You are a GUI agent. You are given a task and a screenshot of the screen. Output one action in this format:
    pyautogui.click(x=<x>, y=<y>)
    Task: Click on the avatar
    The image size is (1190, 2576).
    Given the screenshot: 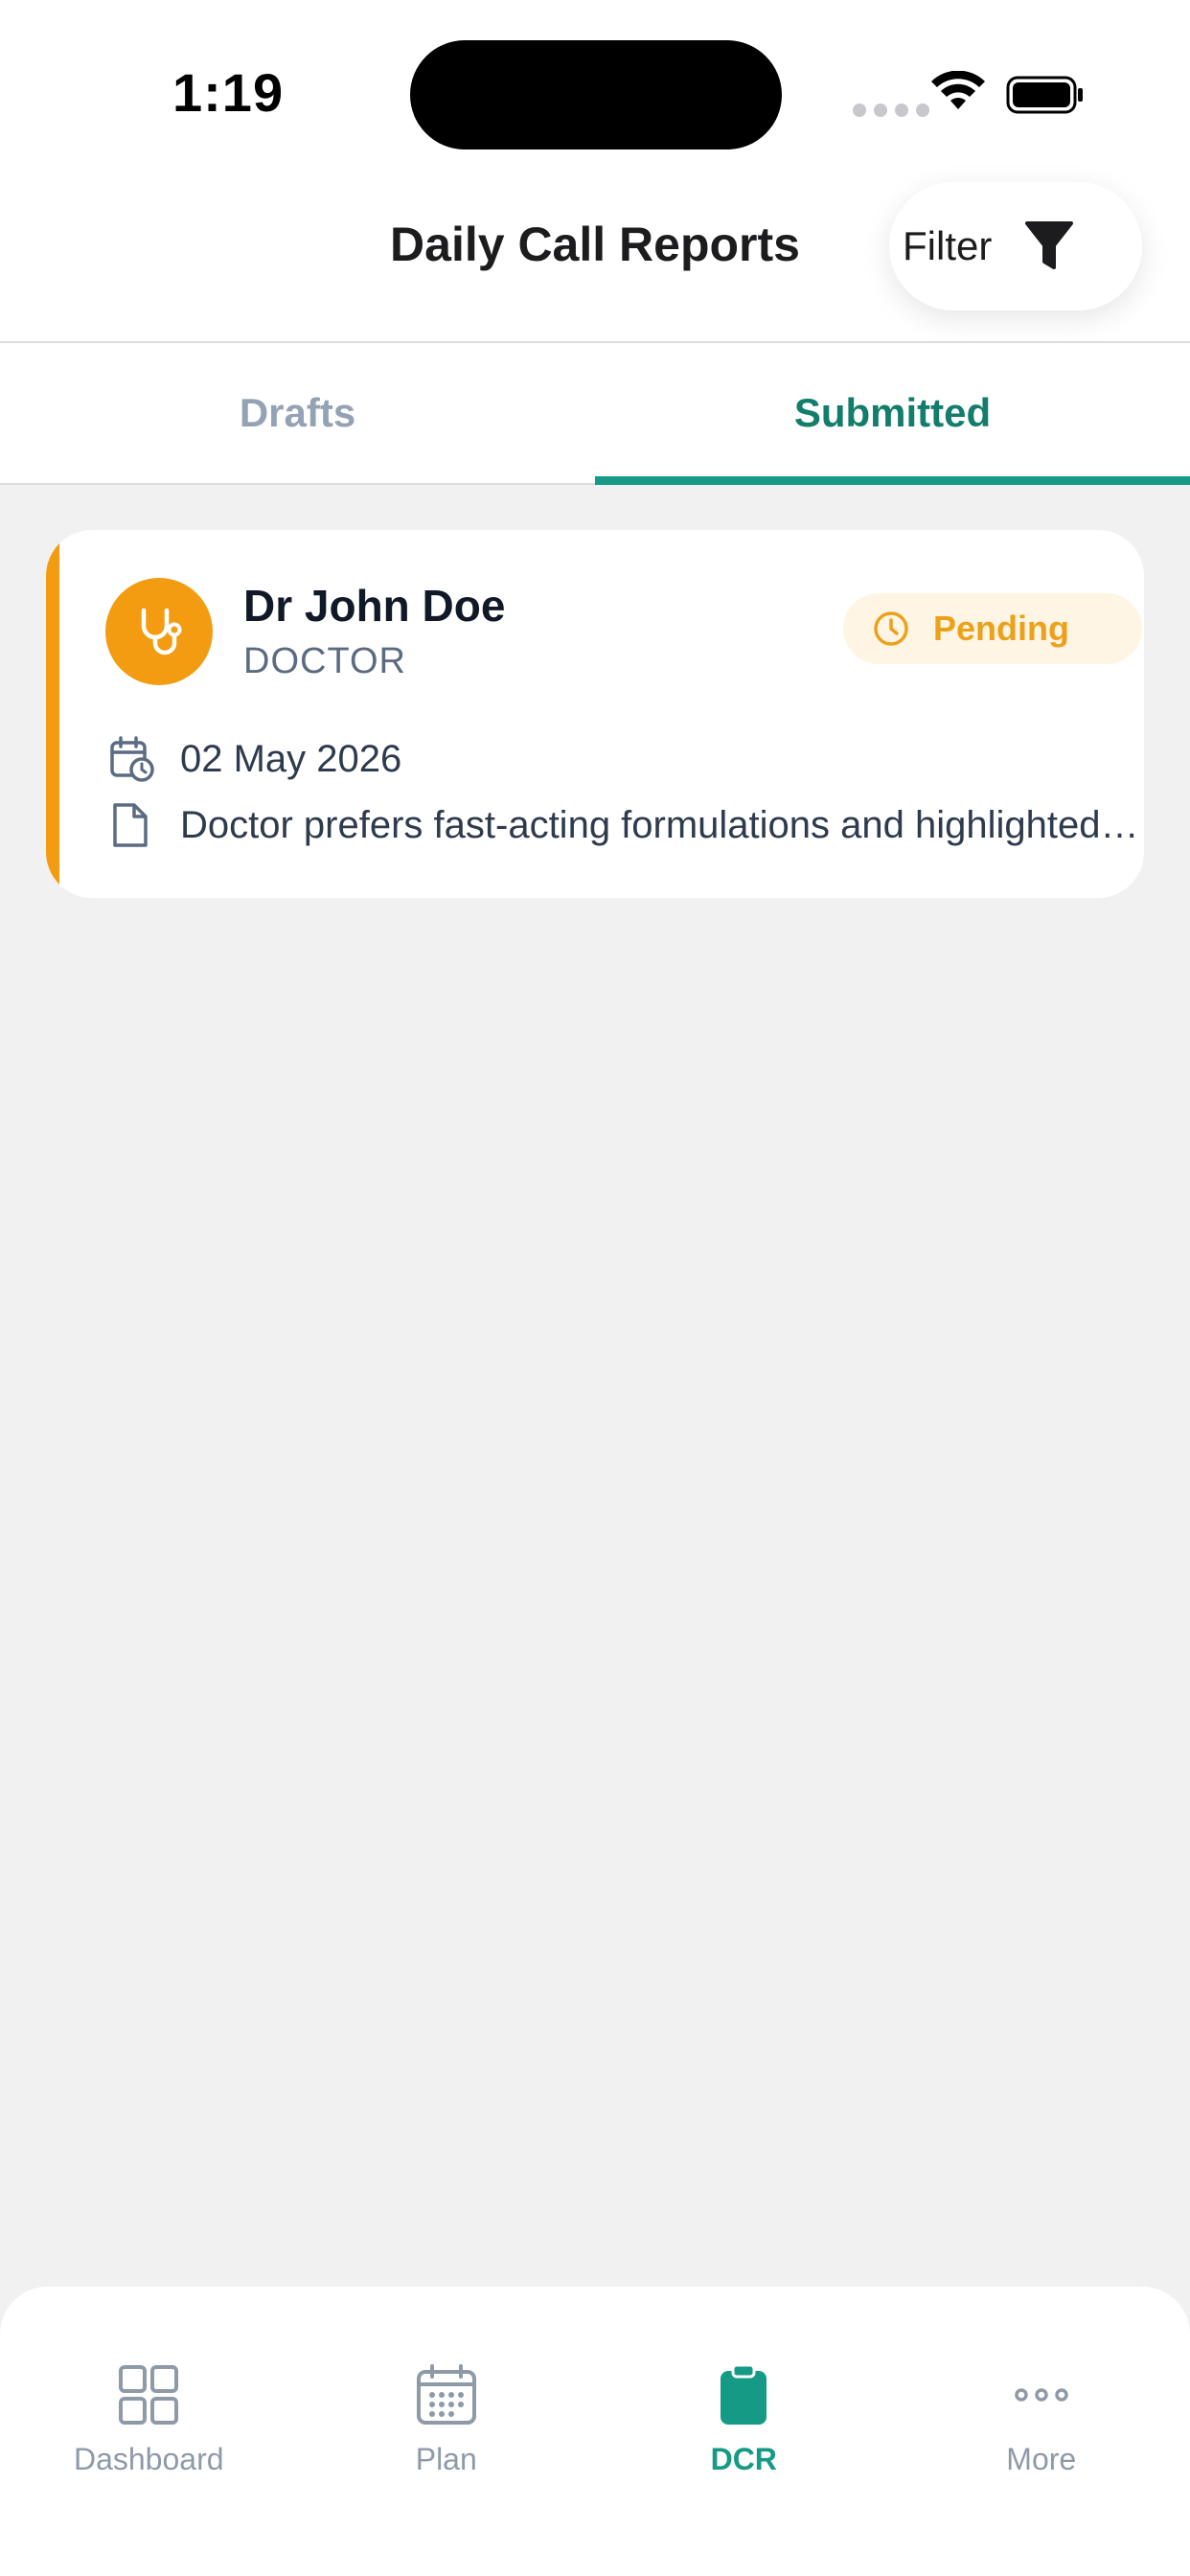 What is the action you would take?
    pyautogui.click(x=159, y=631)
    